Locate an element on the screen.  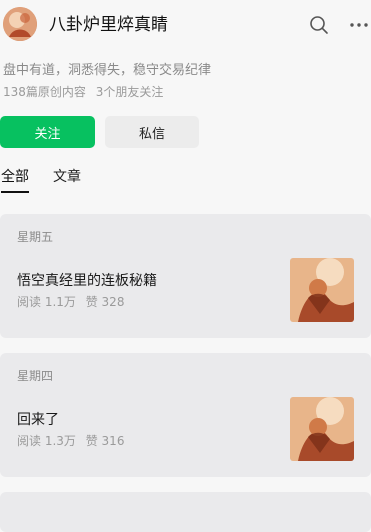
post-meta: 阅读 1.1万 赞 328 is located at coordinates (73, 302).